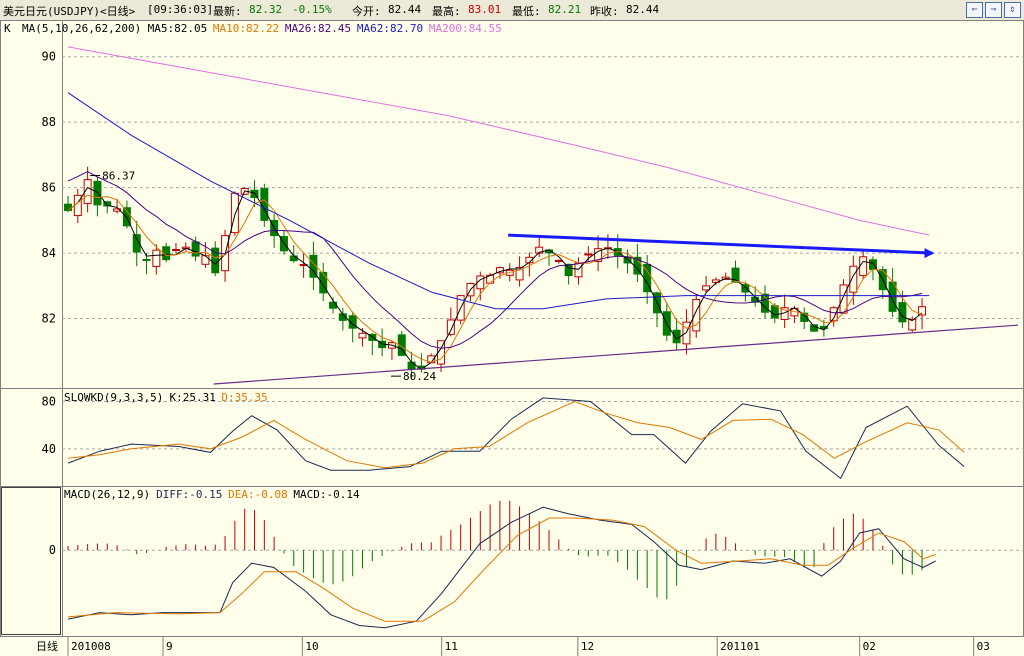  I want to click on open-value: 82.44, so click(405, 9).